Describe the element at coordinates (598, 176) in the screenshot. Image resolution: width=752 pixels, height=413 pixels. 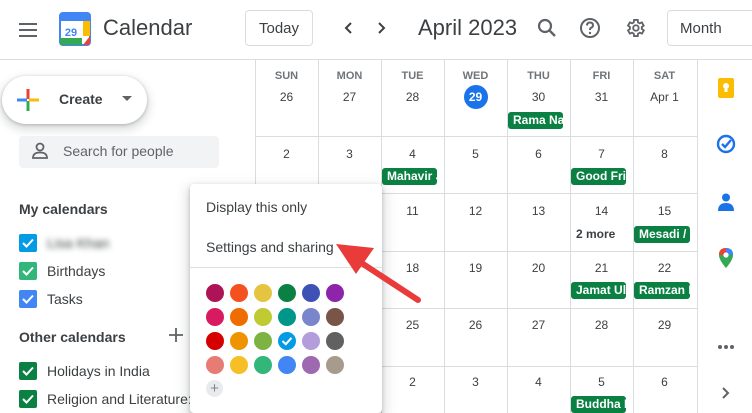
I see `event-chip: Good Friday` at that location.